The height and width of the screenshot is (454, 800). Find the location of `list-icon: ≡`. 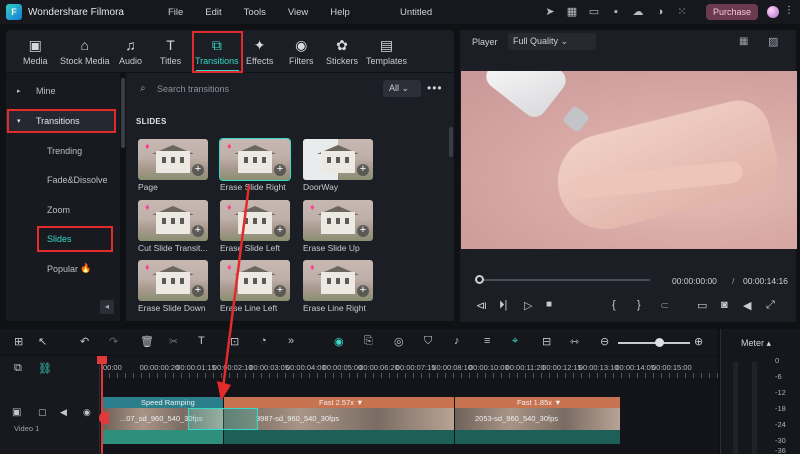

list-icon: ≡ is located at coordinates (487, 341).